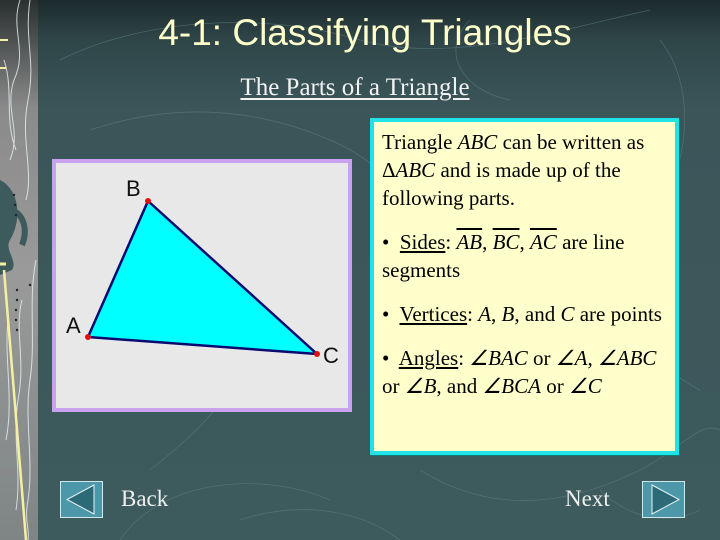 Image resolution: width=720 pixels, height=540 pixels. What do you see at coordinates (202, 277) in the screenshot?
I see `triangle-abc-shape` at bounding box center [202, 277].